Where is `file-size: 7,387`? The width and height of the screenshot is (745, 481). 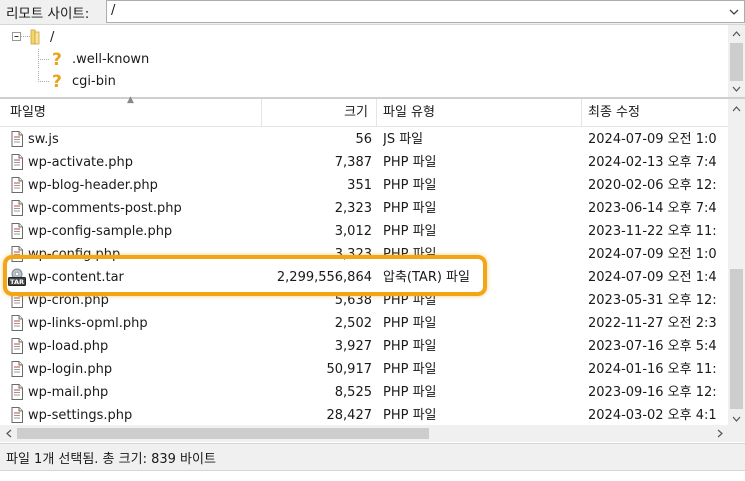
file-size: 7,387 is located at coordinates (353, 162).